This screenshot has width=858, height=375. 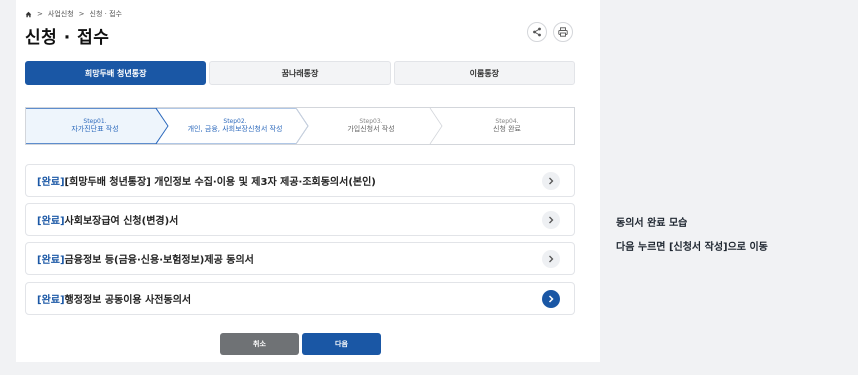 I want to click on step-4: Step04. 신청 완료, so click(x=507, y=126).